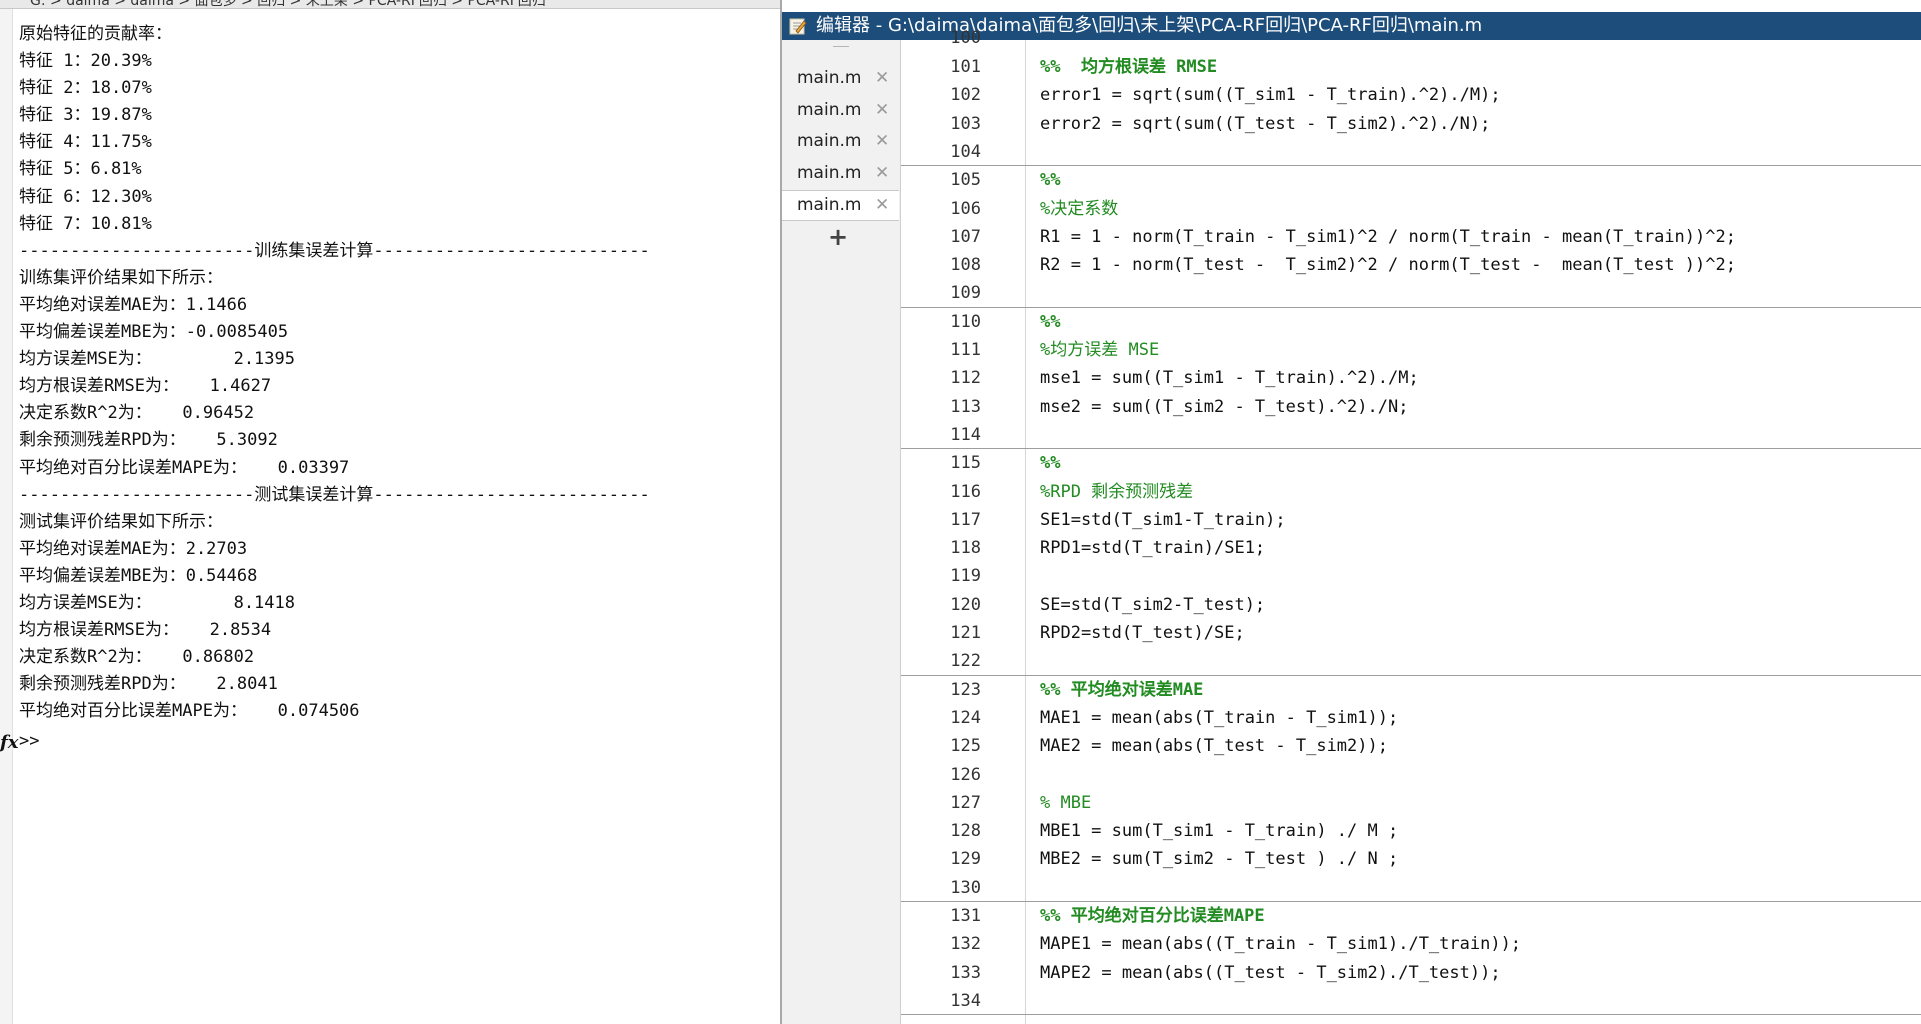  What do you see at coordinates (965, 944) in the screenshot?
I see `line-number: 132` at bounding box center [965, 944].